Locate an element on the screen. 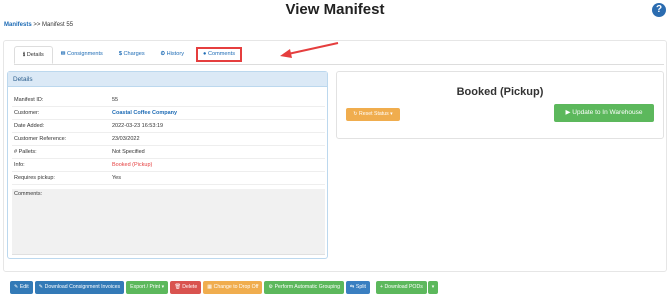 Image resolution: width=670 pixels, height=297 pixels. detail-row-customer-reference: Customer Reference: 23/03/2022 is located at coordinates (168, 139).